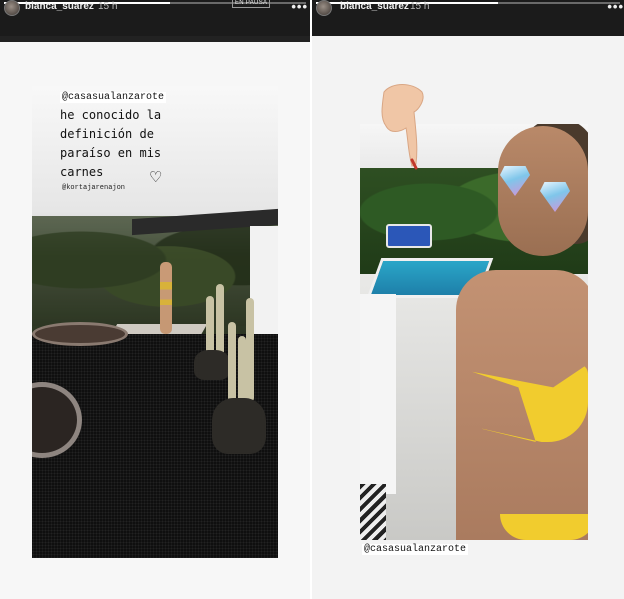 This screenshot has width=624, height=599. Describe the element at coordinates (402, 127) in the screenshot. I see `hand-pointing-down-icon` at that location.